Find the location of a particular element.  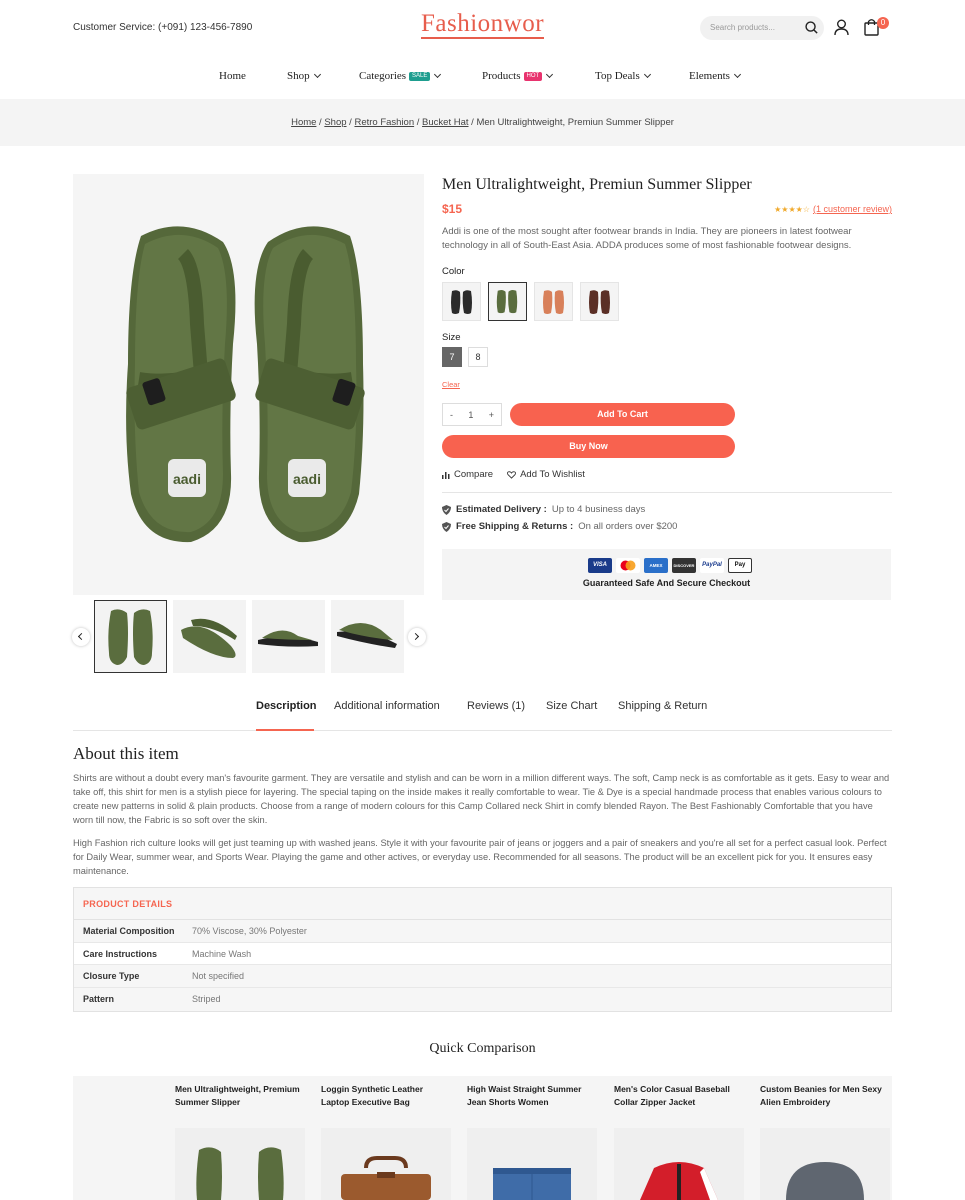

qty-minus-button: - is located at coordinates (451, 415).